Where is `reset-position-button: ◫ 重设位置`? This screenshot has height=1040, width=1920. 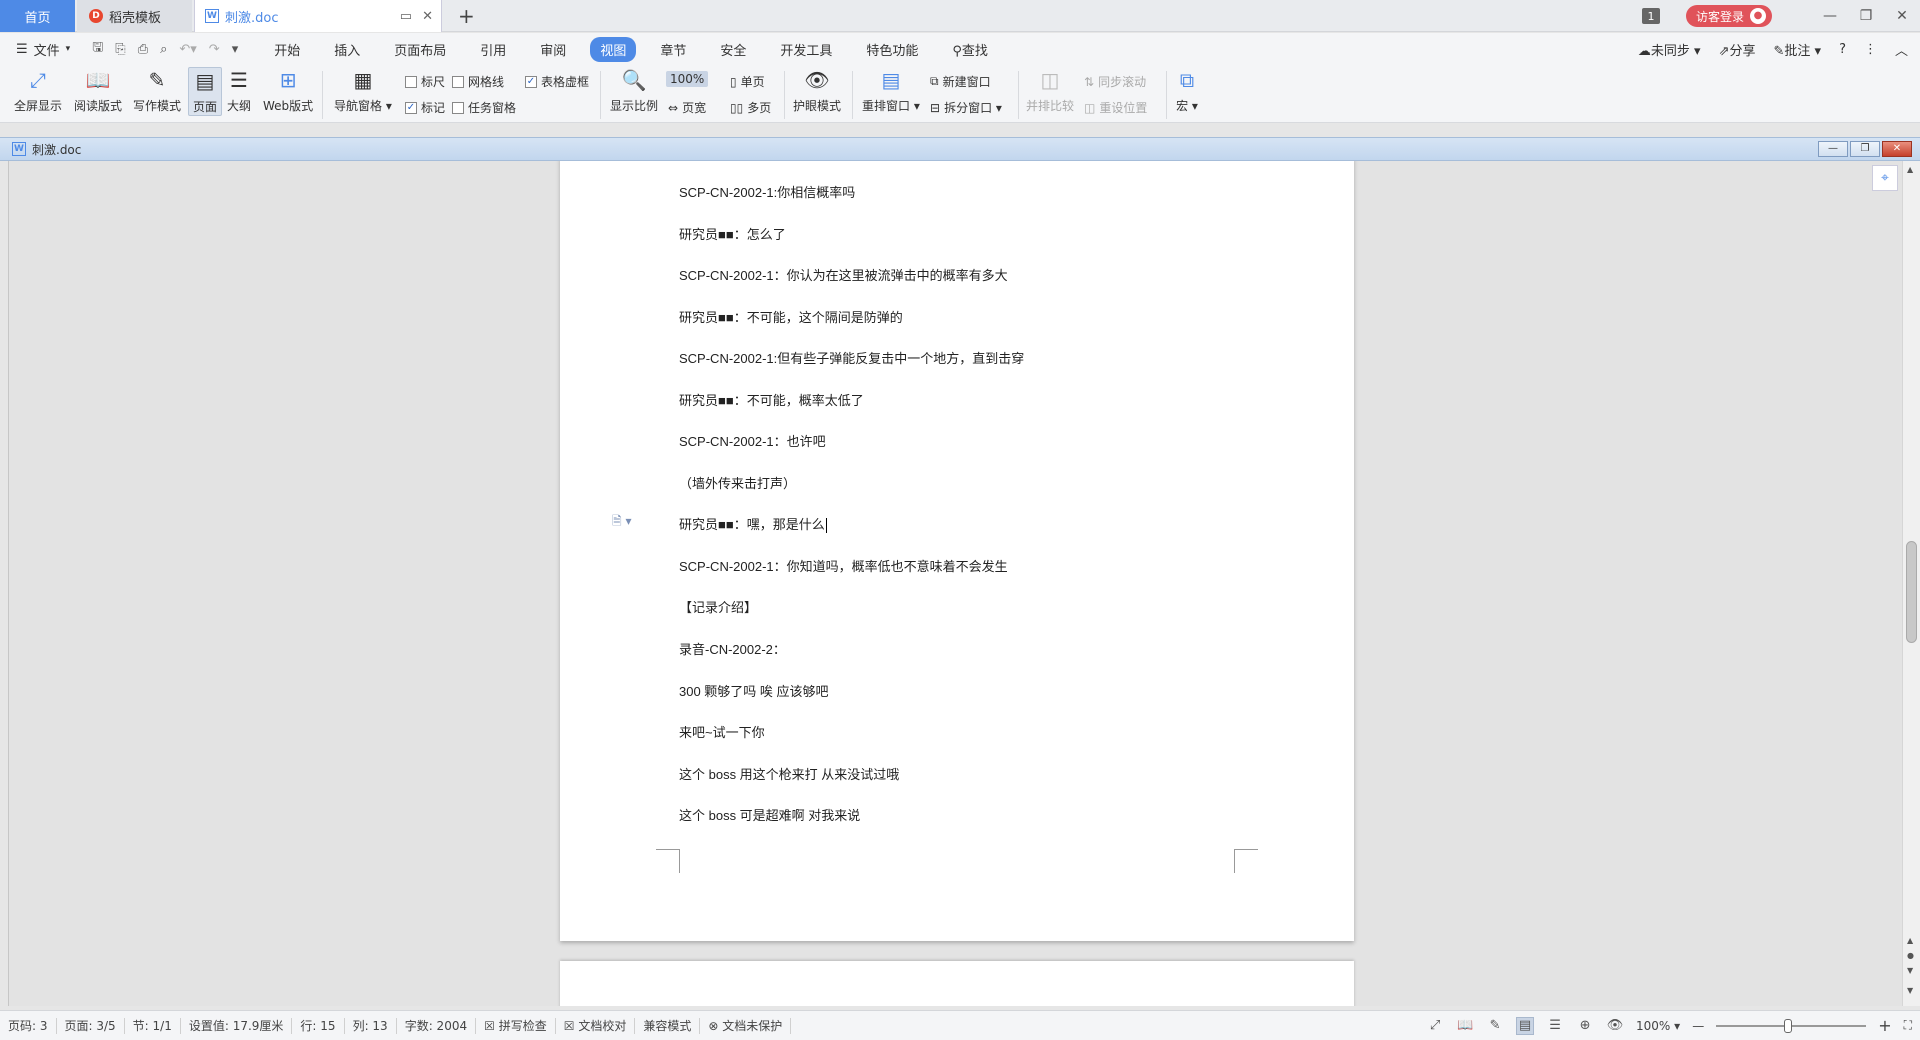 reset-position-button: ◫ 重设位置 is located at coordinates (1115, 107).